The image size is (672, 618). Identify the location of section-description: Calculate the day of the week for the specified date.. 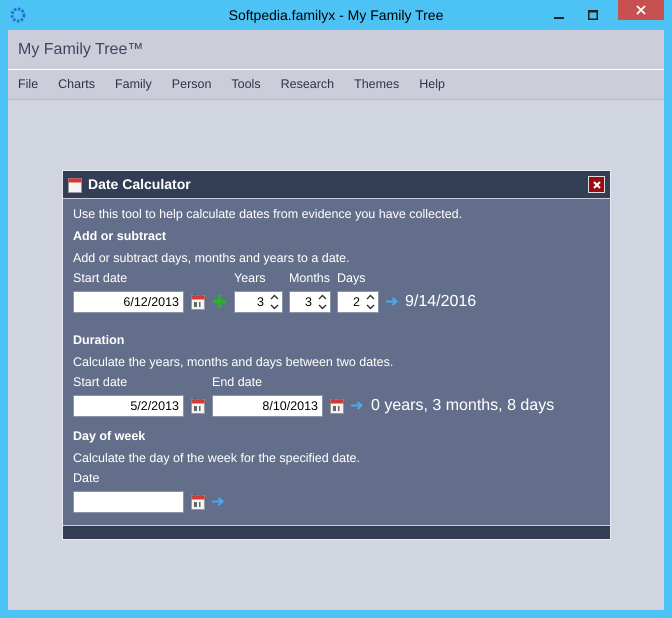
(217, 458).